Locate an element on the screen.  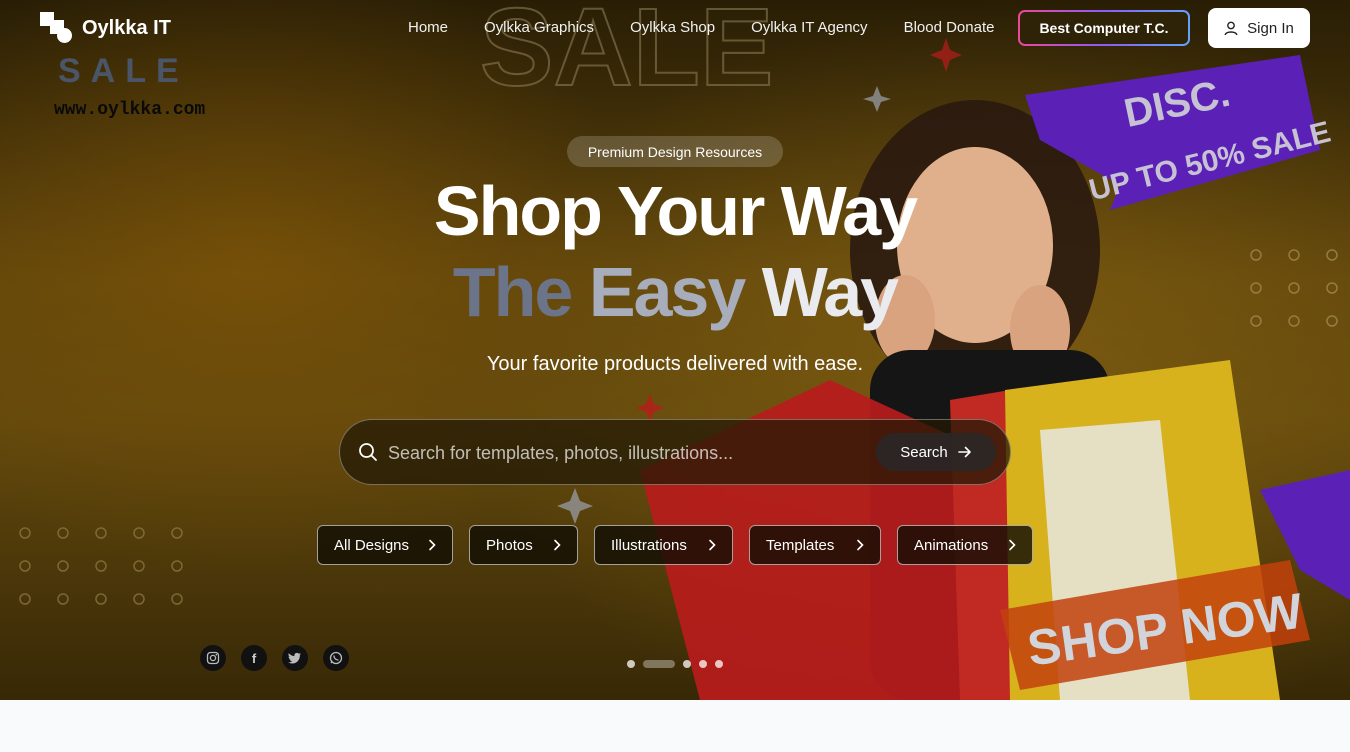
title-word: Easy is located at coordinates (667, 292).